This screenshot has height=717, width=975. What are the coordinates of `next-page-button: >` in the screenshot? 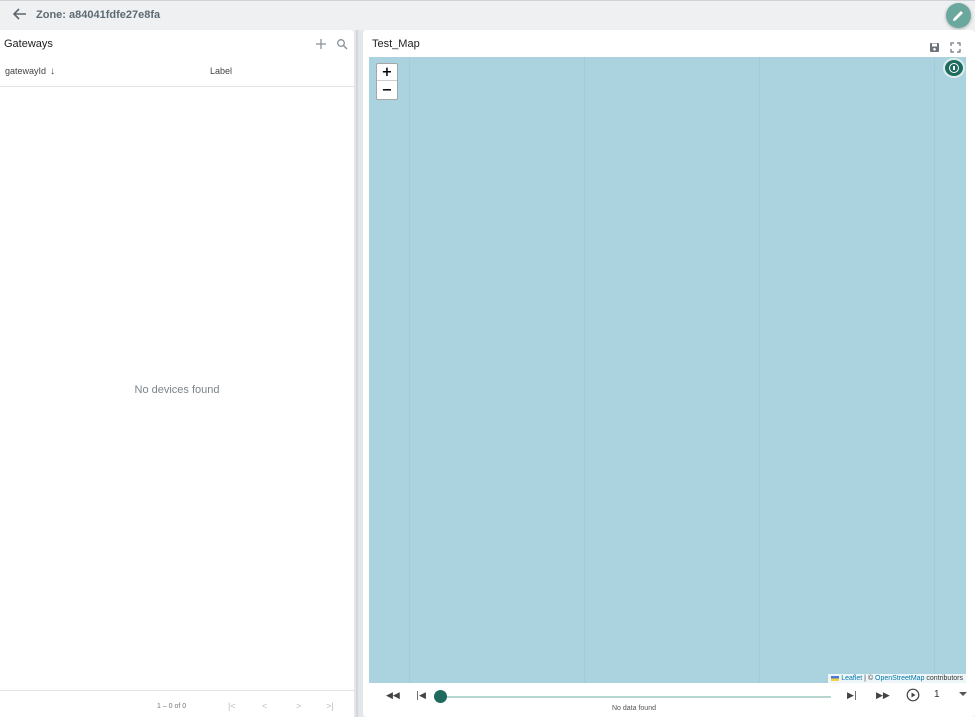 It's located at (298, 706).